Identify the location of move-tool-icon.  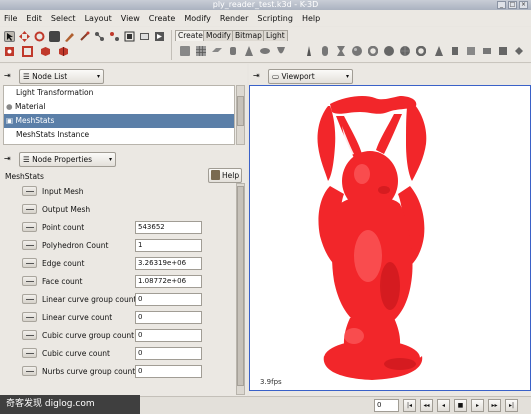
(24, 36).